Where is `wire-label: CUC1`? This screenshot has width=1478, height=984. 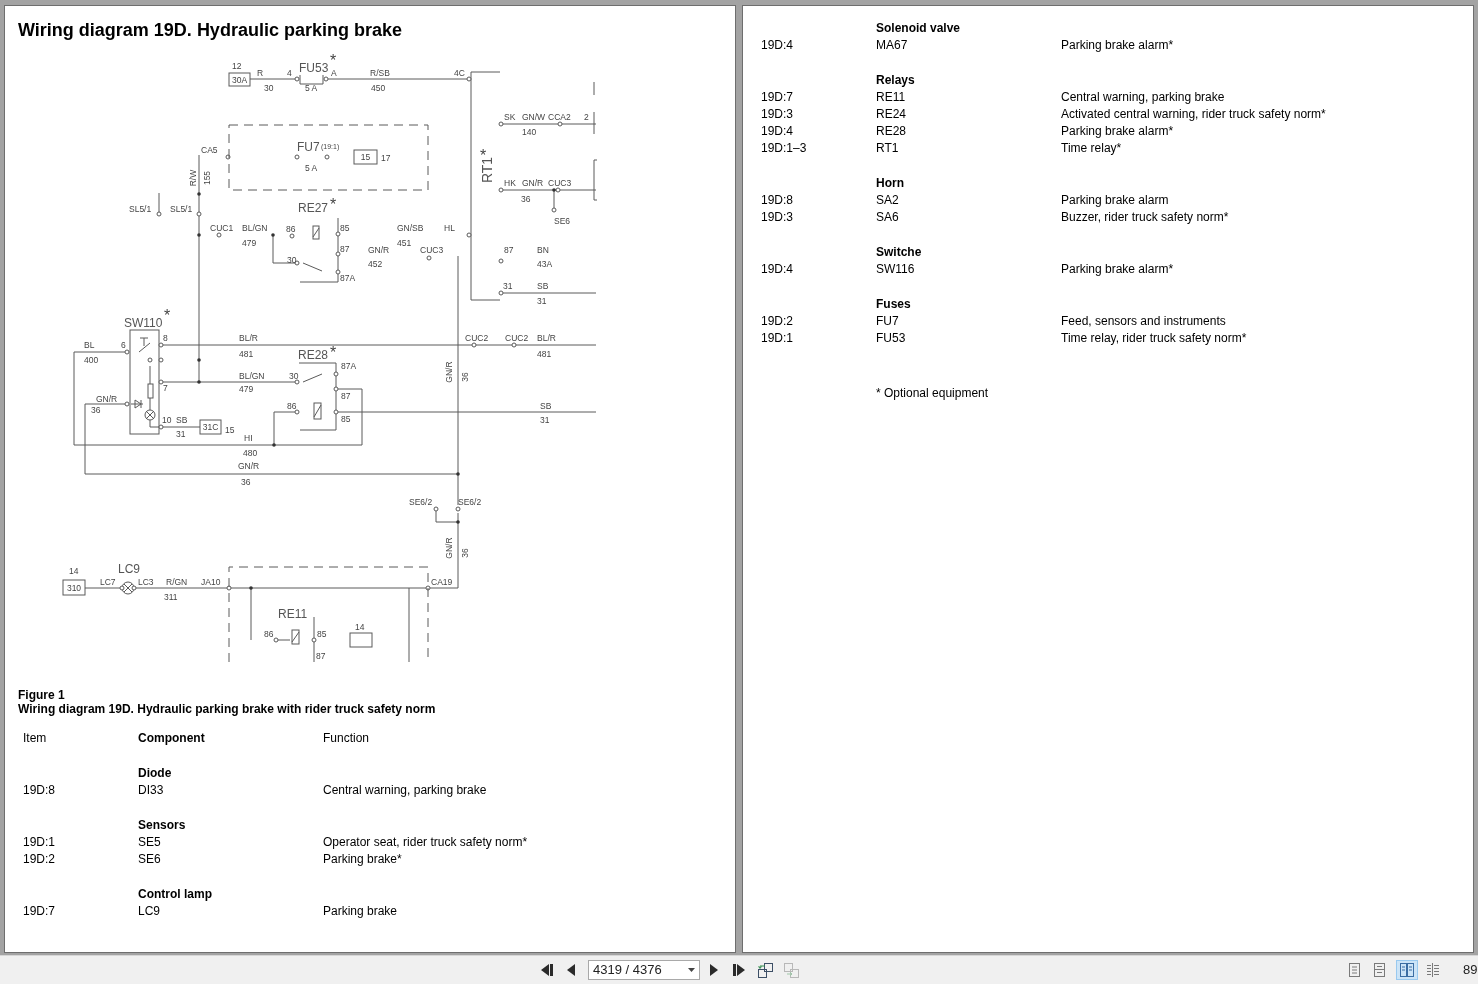
wire-label: CUC1 is located at coordinates (222, 228).